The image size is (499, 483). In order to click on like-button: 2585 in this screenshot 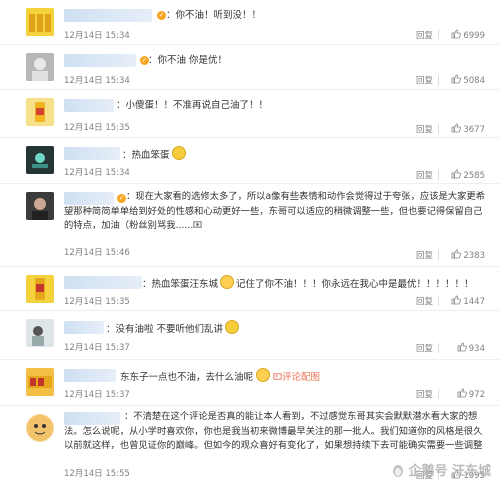, I will do `click(468, 175)`.